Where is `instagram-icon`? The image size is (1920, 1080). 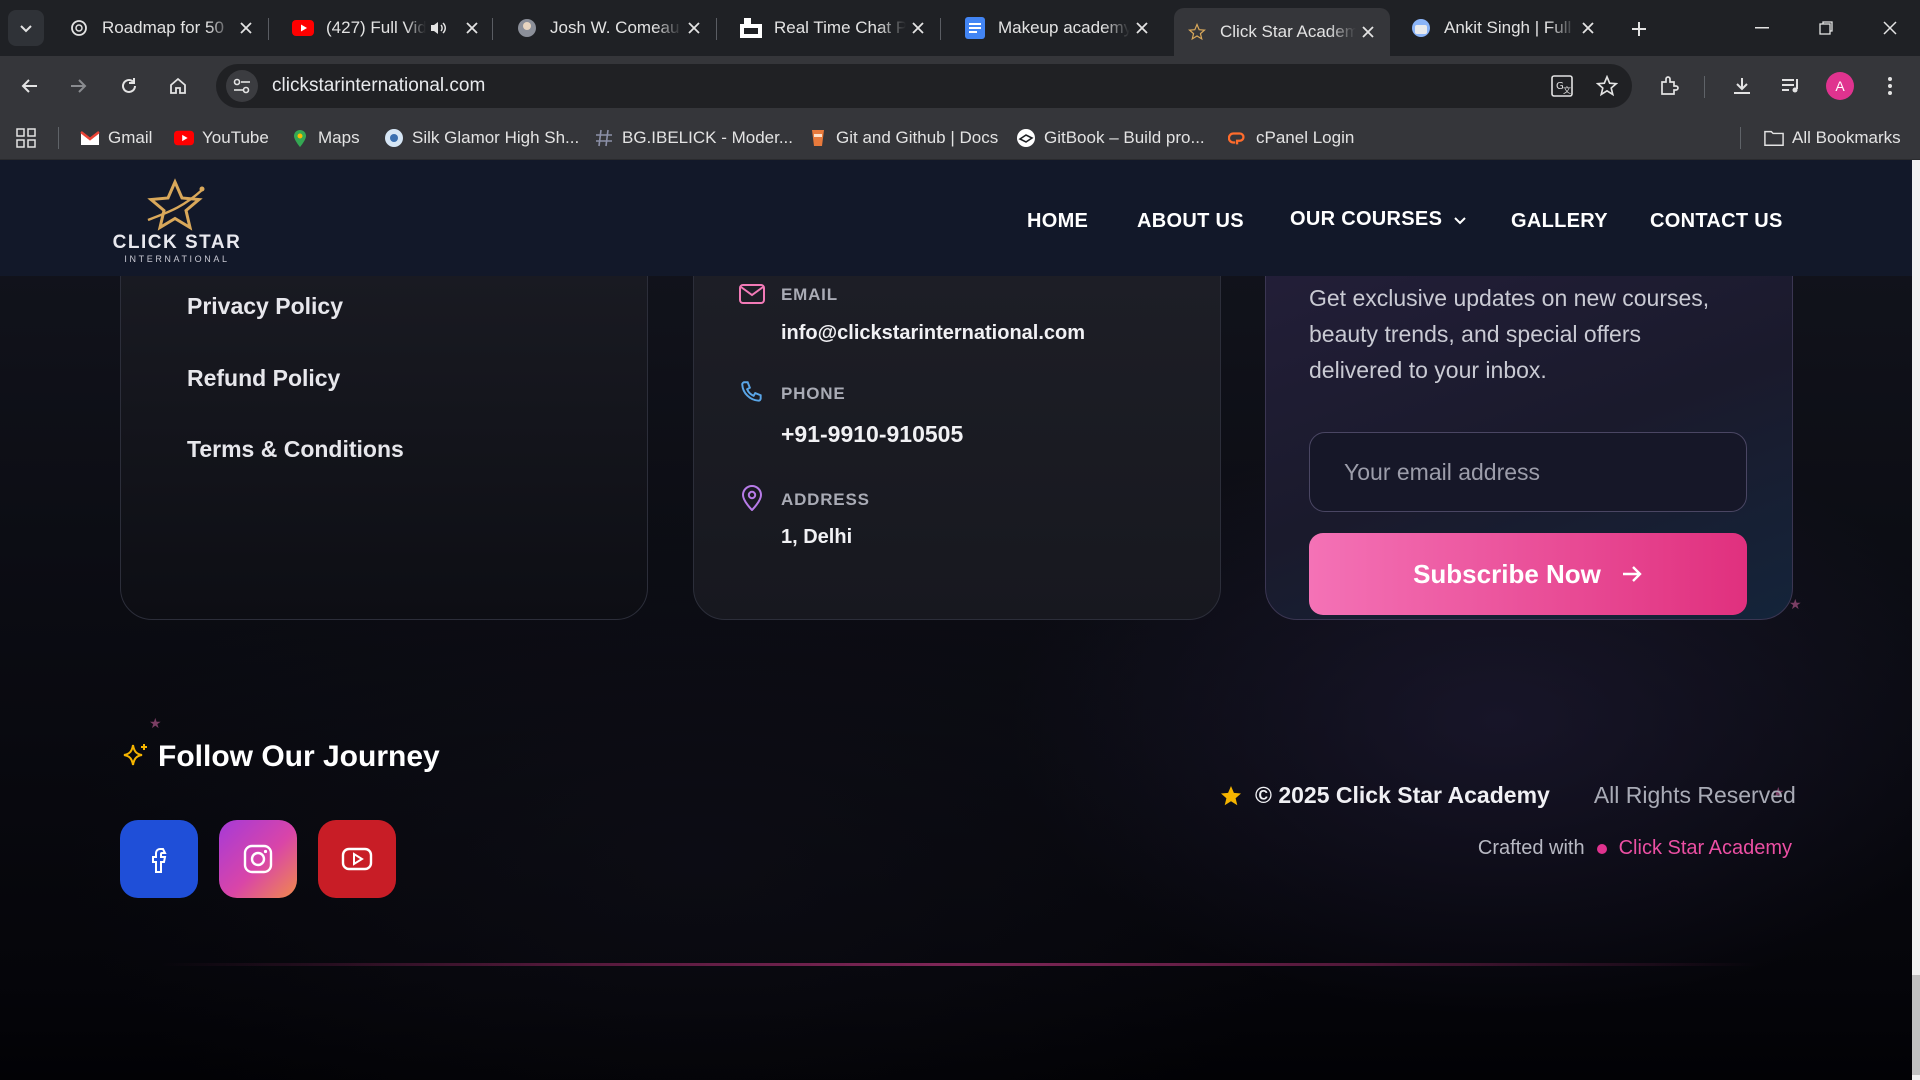
instagram-icon is located at coordinates (258, 859).